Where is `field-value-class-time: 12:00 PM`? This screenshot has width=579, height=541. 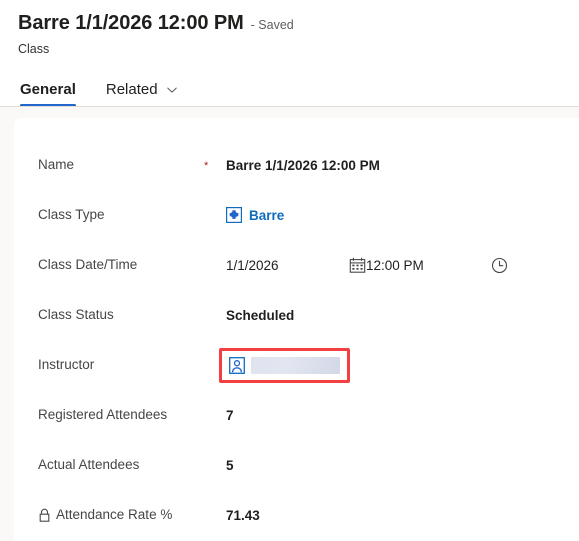 field-value-class-time: 12:00 PM is located at coordinates (395, 265).